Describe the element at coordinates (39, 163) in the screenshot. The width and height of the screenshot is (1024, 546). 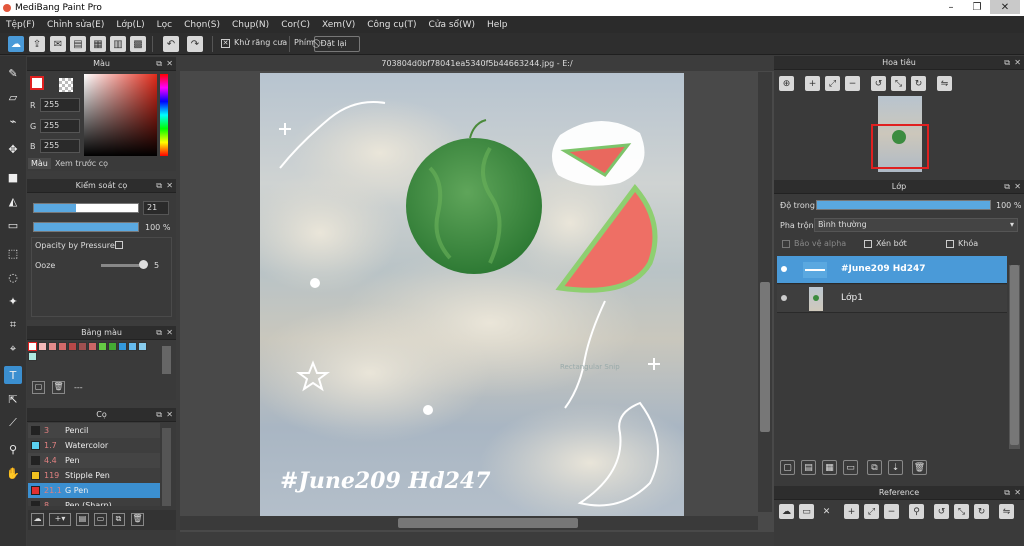
I see `tab-color: Màu` at that location.